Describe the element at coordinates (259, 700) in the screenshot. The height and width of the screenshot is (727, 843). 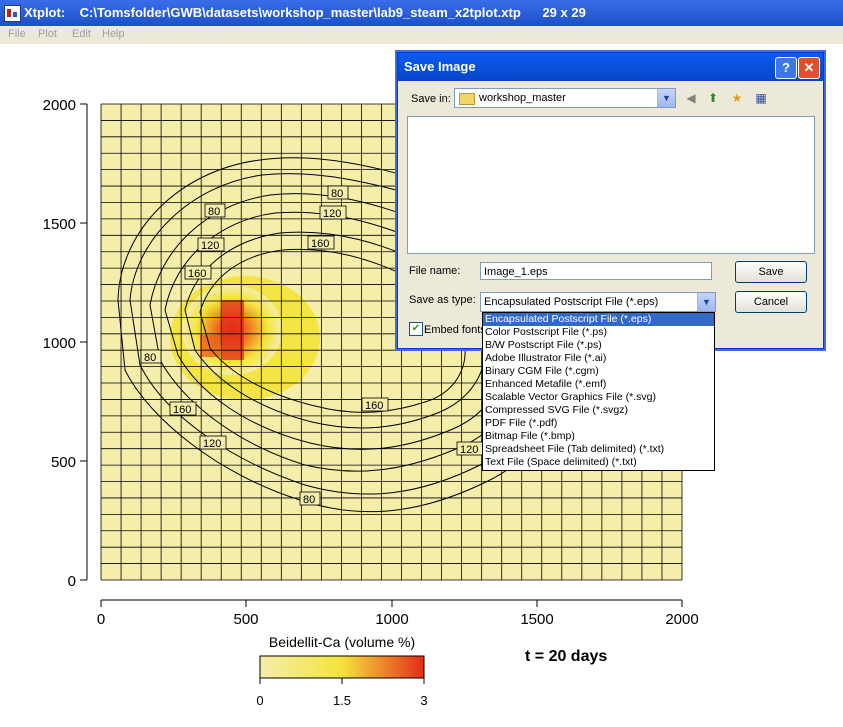
I see `colorbar-tick-label: 0` at that location.